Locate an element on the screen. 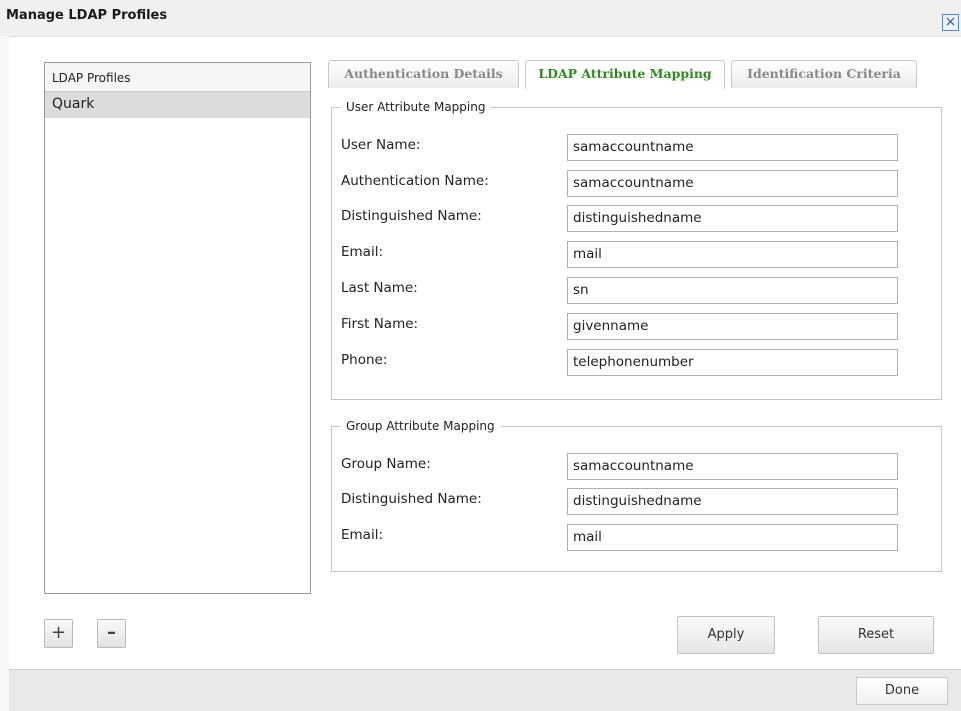  group-name-row: Group Name: samaccountname is located at coordinates (636, 467).